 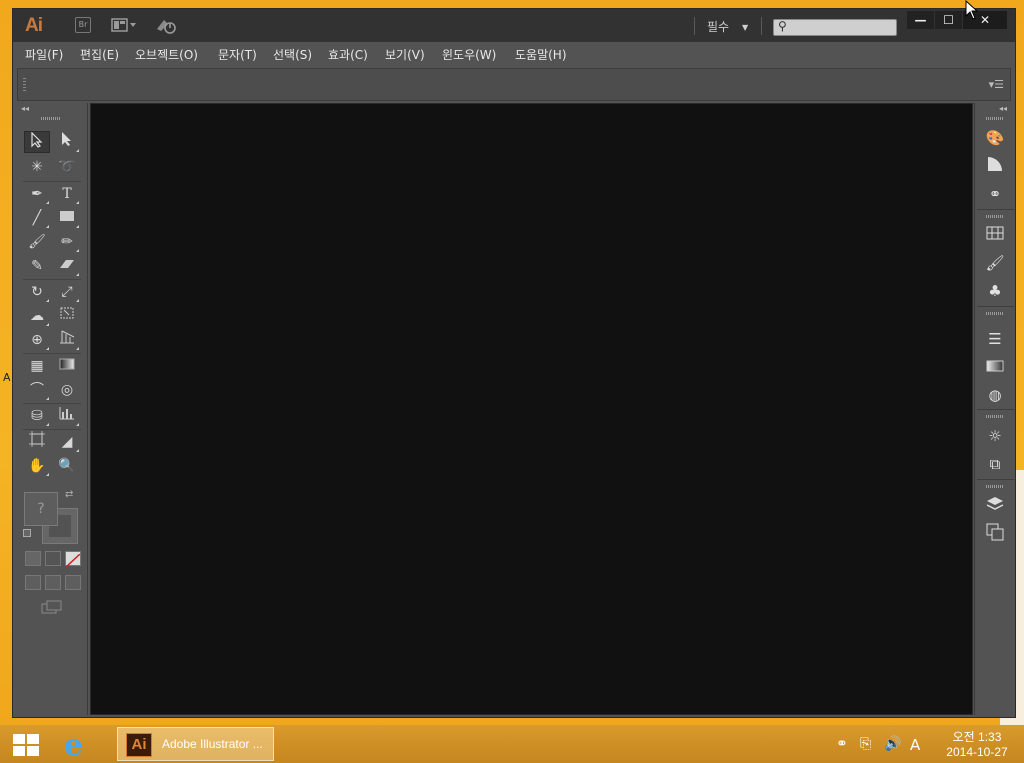 What do you see at coordinates (73, 582) in the screenshot?
I see `draw-inside-button` at bounding box center [73, 582].